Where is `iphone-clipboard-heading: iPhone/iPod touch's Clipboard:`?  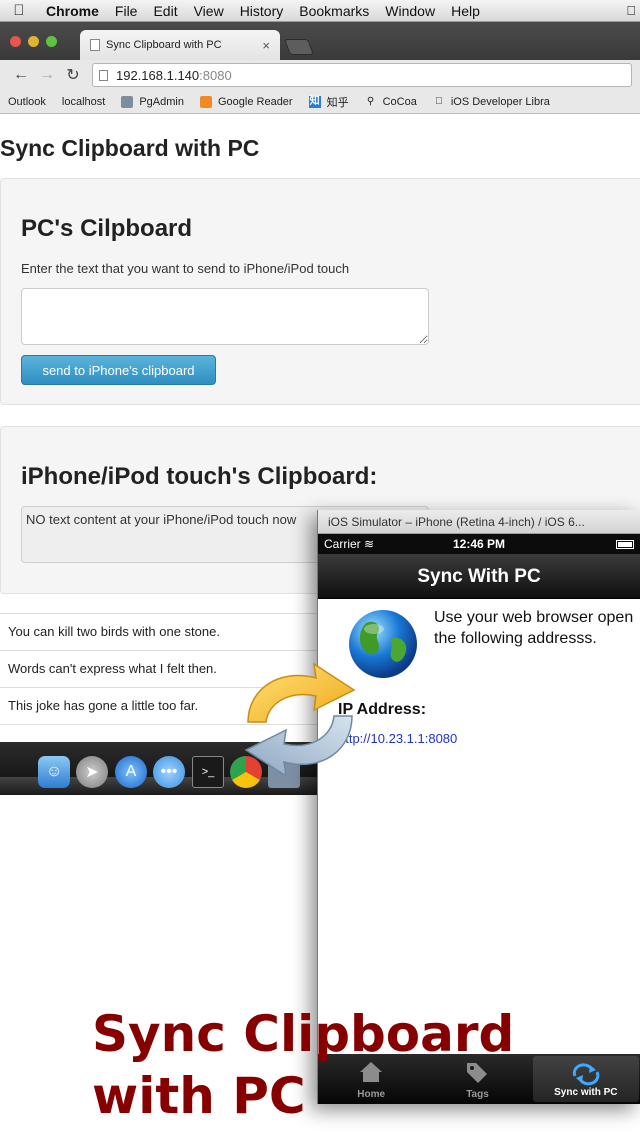 iphone-clipboard-heading: iPhone/iPod touch's Clipboard: is located at coordinates (199, 476).